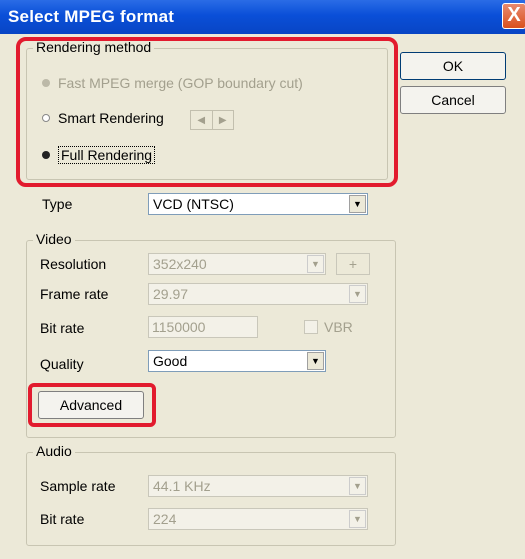 Image resolution: width=525 pixels, height=559 pixels. Describe the element at coordinates (203, 327) in the screenshot. I see `bit-rate-input: 1150000` at that location.